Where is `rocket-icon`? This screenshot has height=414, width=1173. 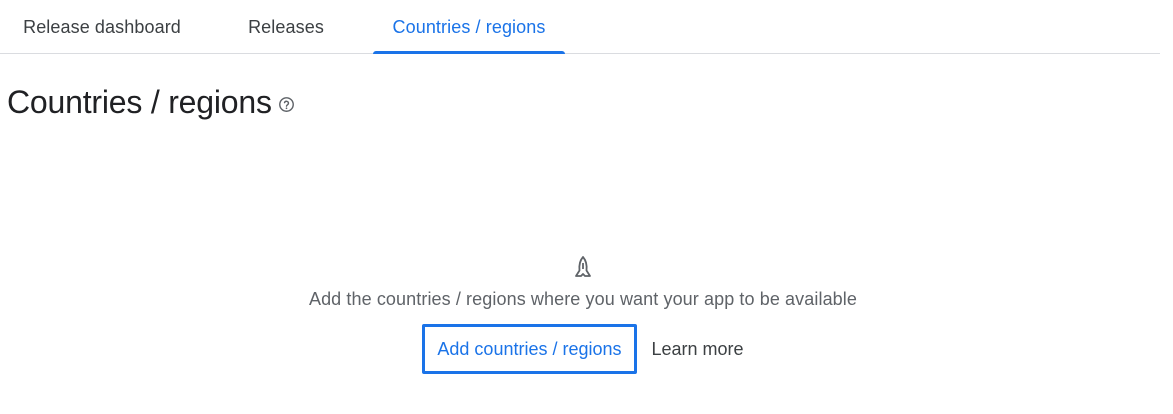 rocket-icon is located at coordinates (583, 267).